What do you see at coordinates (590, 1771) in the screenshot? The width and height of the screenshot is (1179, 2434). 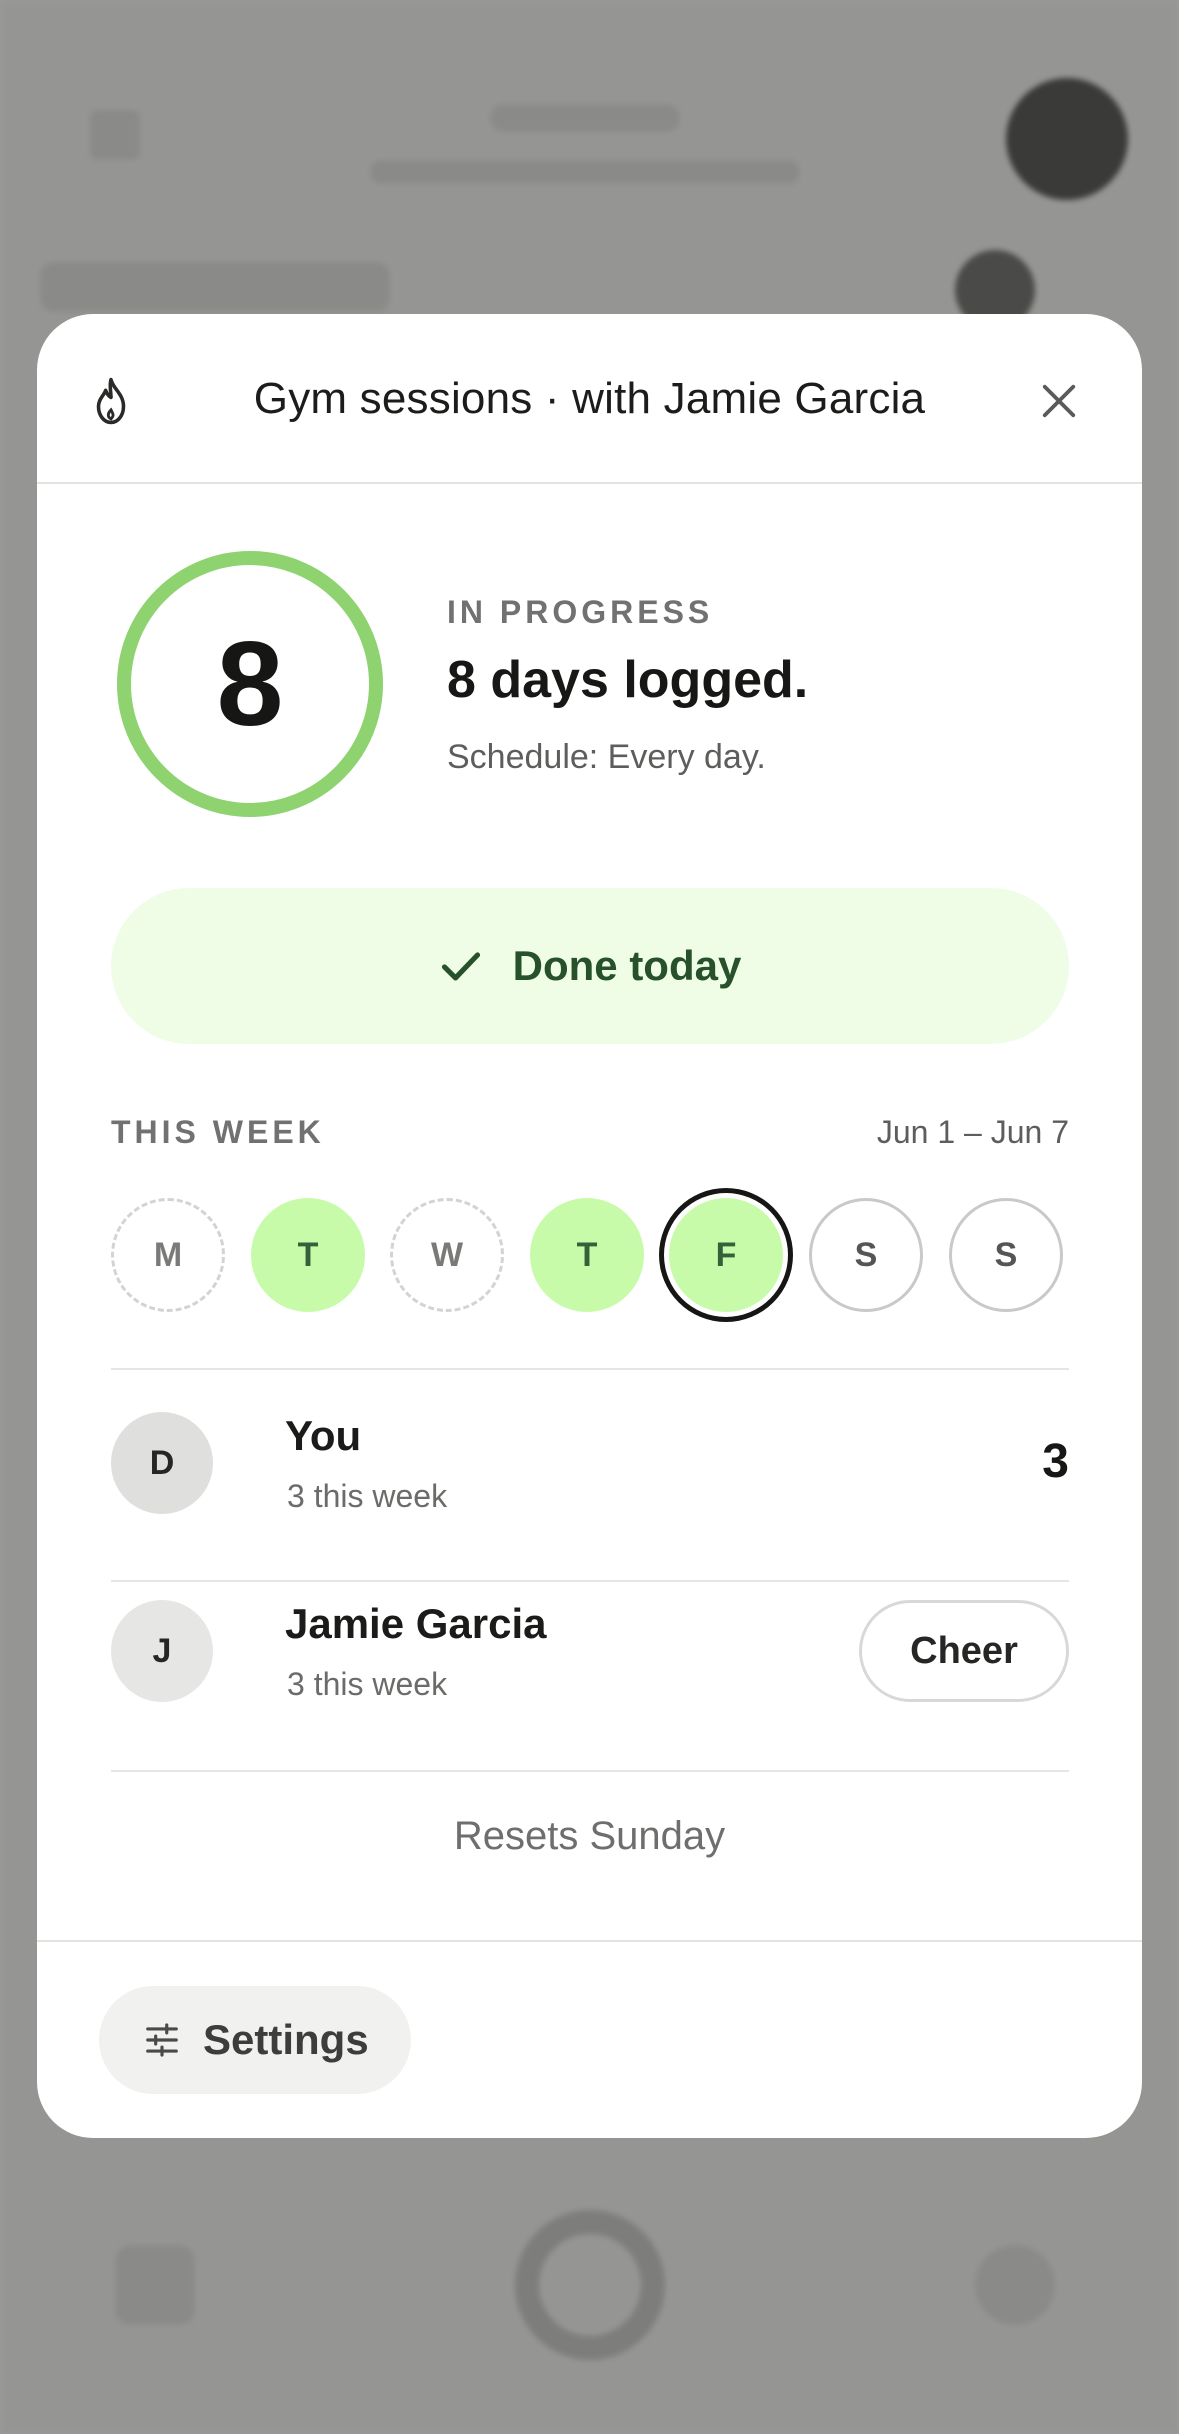 I see `divider` at bounding box center [590, 1771].